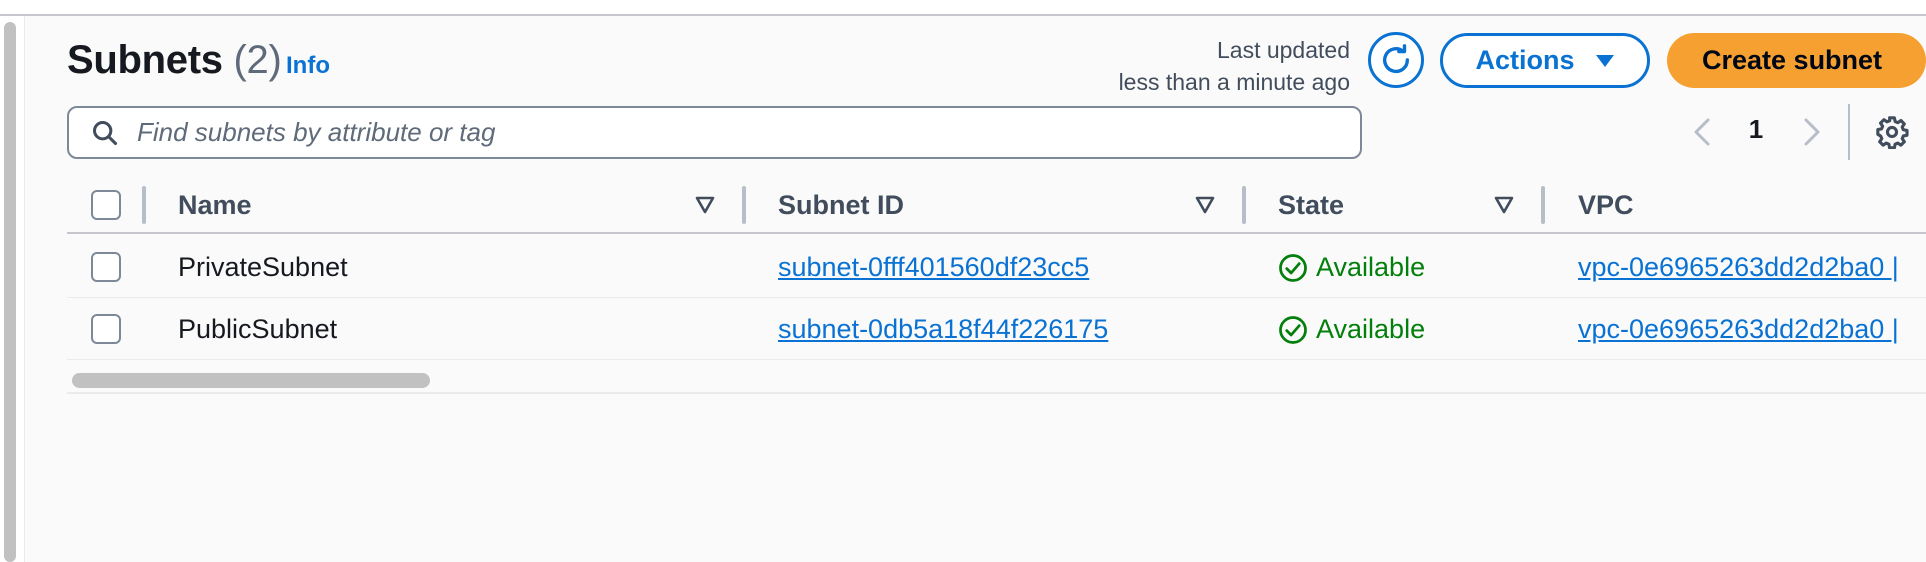 This screenshot has height=562, width=1926. Describe the element at coordinates (1234, 82) in the screenshot. I see `last-updated-time: less than a minute ago` at that location.